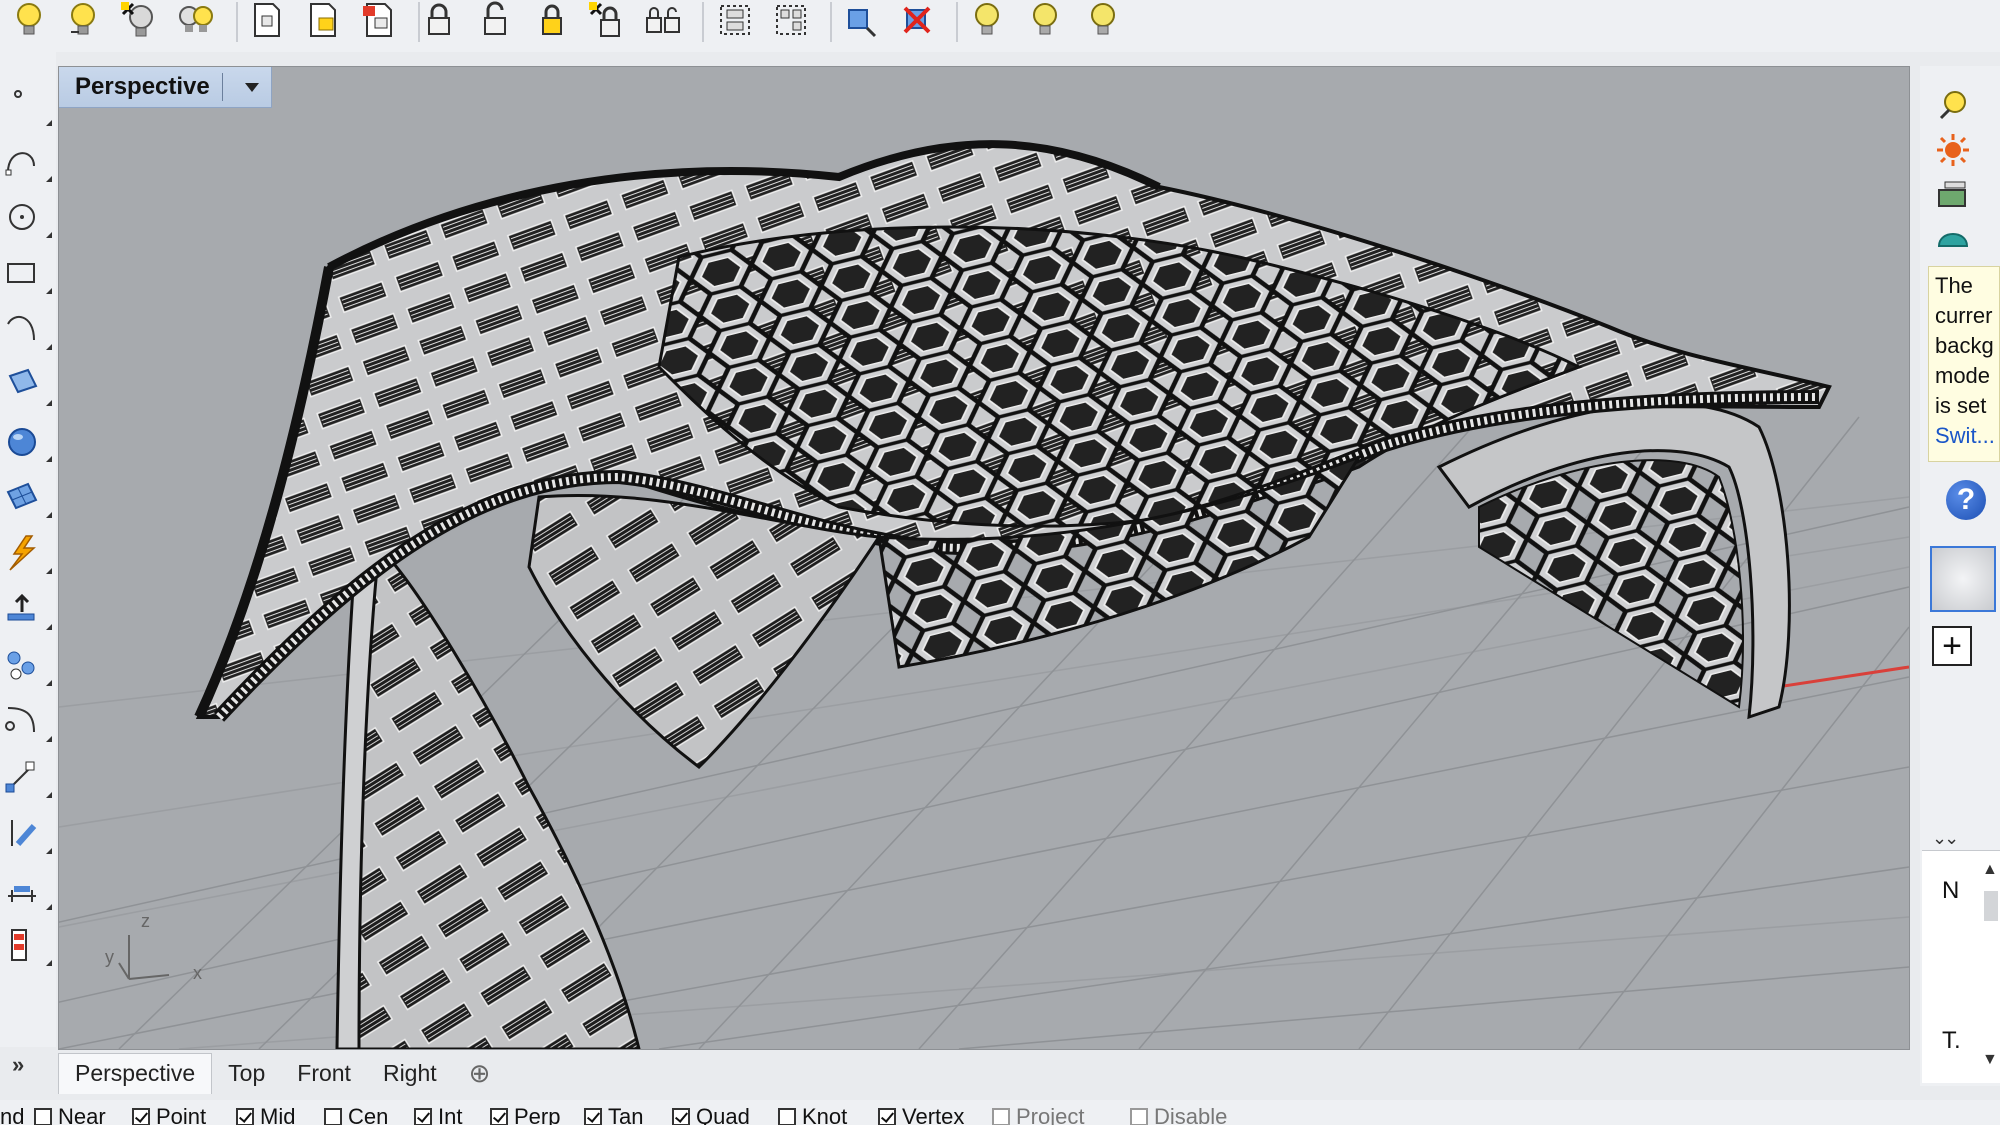  Describe the element at coordinates (480, 1073) in the screenshot. I see `add-viewport-icon: ⊕` at that location.